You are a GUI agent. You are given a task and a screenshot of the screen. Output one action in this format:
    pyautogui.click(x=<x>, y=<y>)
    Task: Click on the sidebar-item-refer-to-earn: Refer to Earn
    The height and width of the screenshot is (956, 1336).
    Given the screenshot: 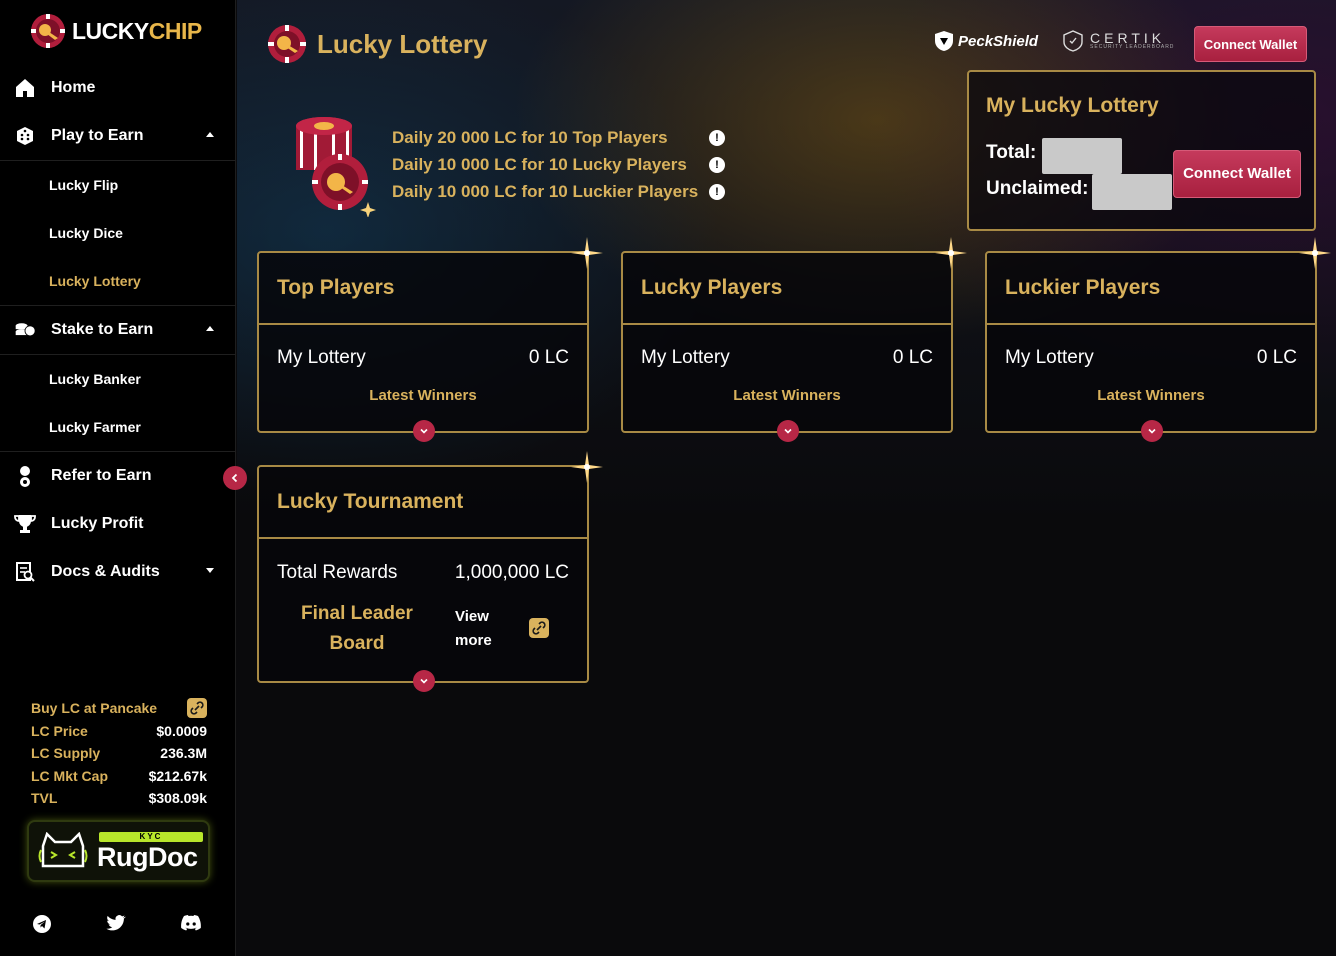 What is the action you would take?
    pyautogui.click(x=118, y=476)
    